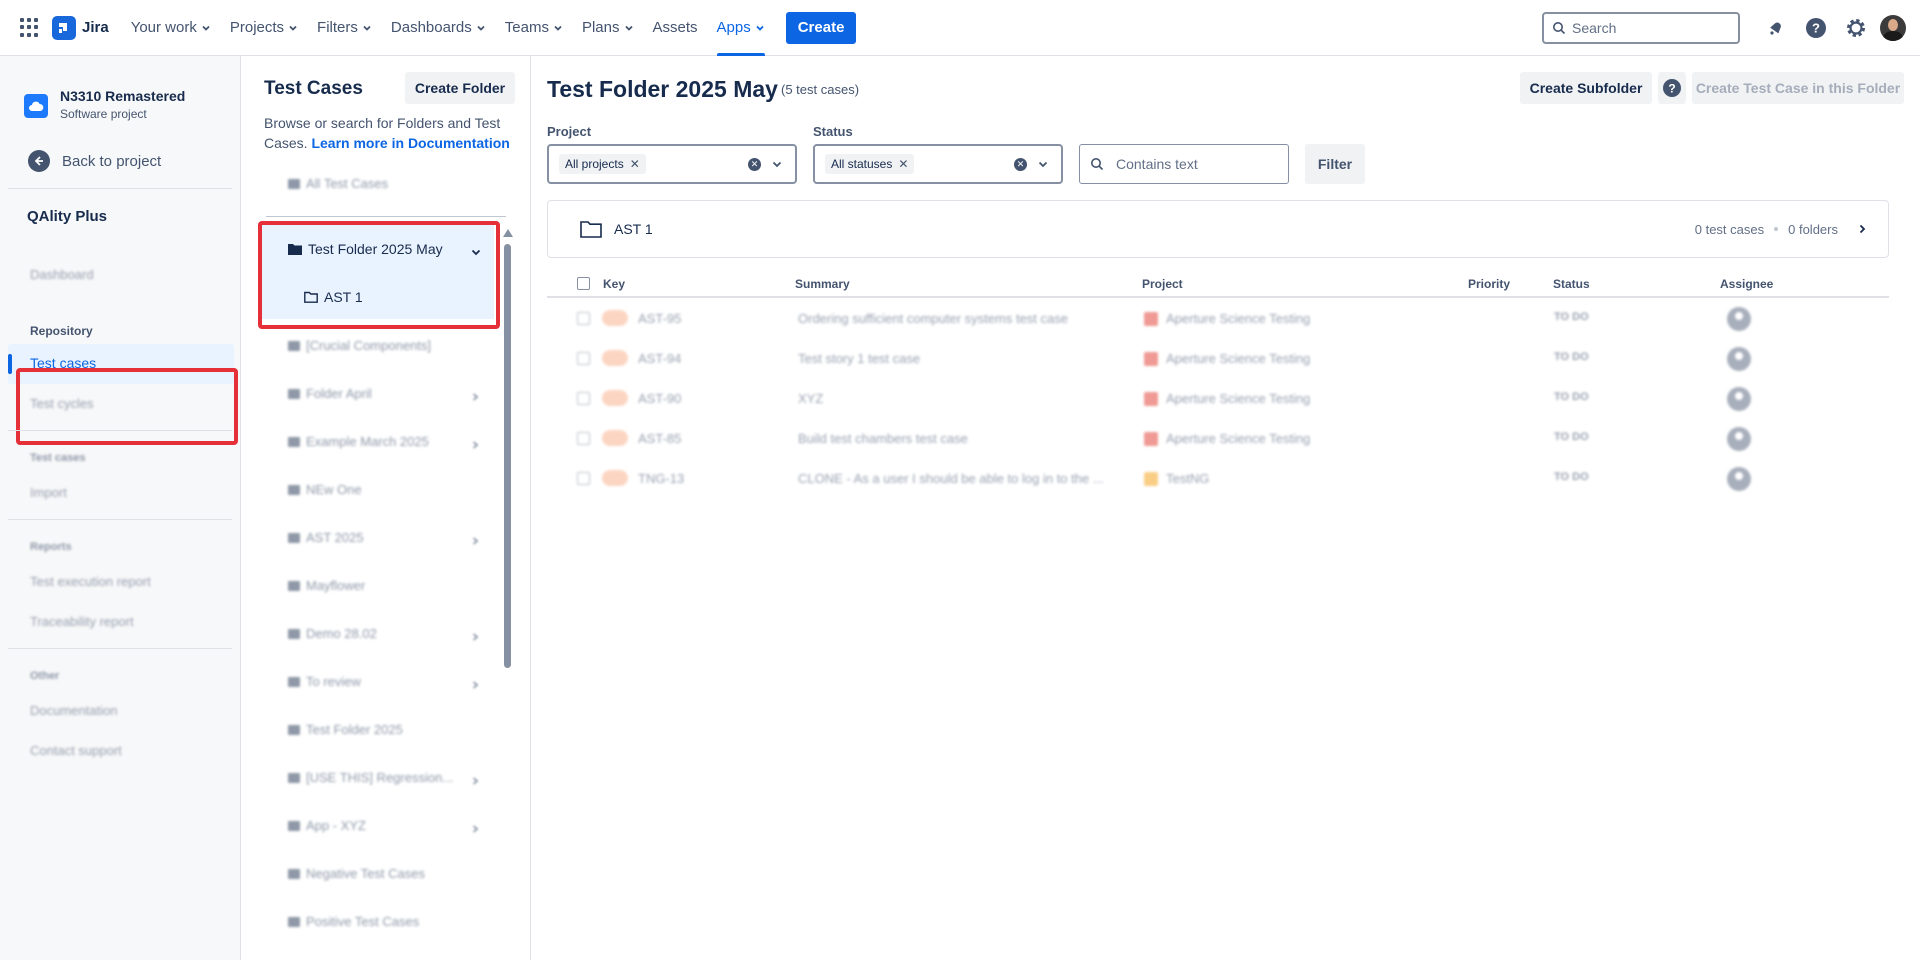  What do you see at coordinates (326, 585) in the screenshot?
I see `tree-item-folder: Mayflower` at bounding box center [326, 585].